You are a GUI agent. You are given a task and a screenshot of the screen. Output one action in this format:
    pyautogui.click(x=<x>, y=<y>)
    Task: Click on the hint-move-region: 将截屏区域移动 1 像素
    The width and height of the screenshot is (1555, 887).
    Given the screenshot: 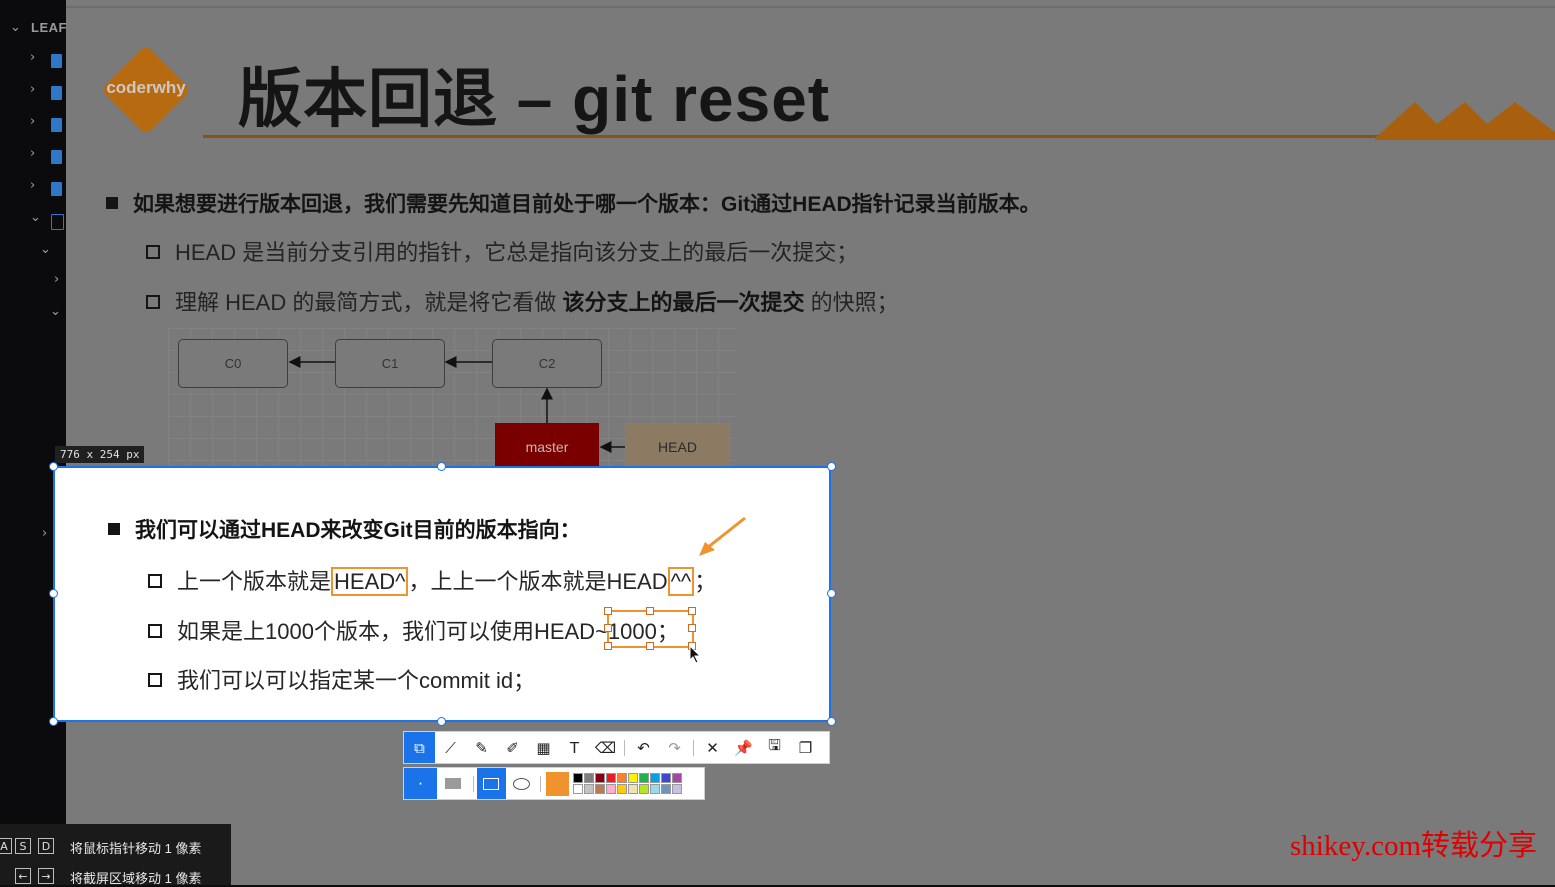 What is the action you would take?
    pyautogui.click(x=136, y=878)
    